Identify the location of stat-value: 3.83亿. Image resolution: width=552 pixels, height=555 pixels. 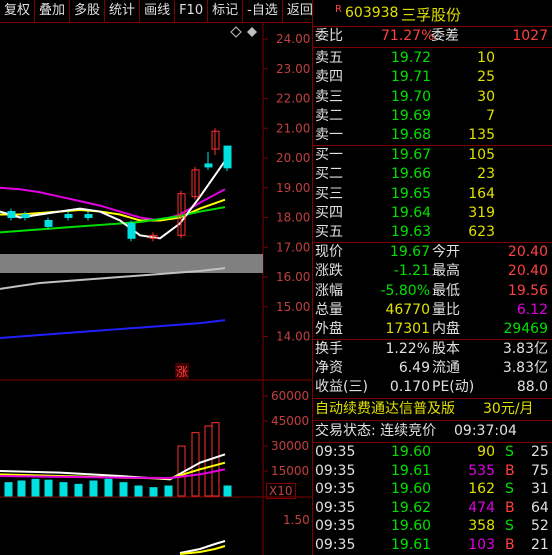
(525, 368).